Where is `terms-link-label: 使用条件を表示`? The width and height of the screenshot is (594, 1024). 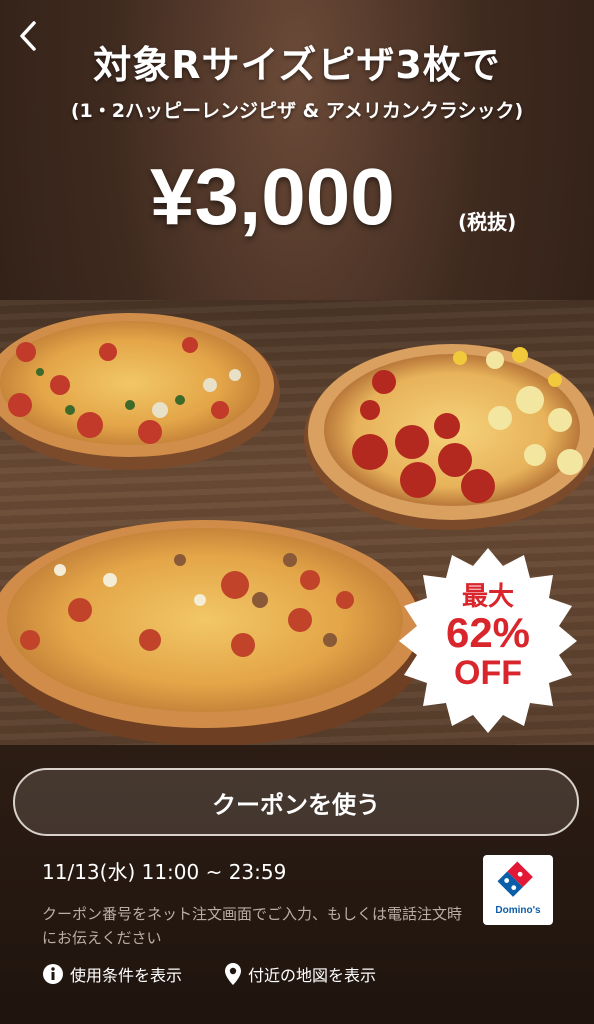
terms-link-label: 使用条件を表示 is located at coordinates (126, 975).